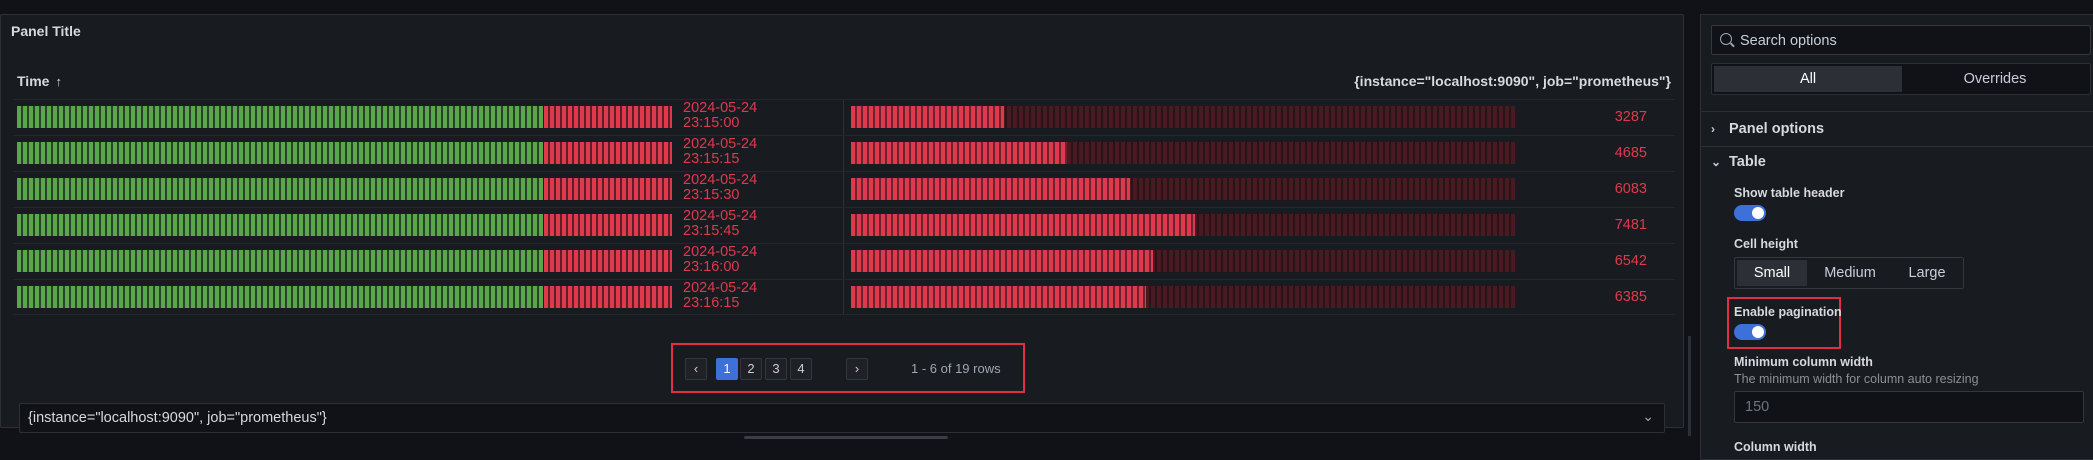 The width and height of the screenshot is (2093, 460). I want to click on value-cell: 3287, so click(1630, 117).